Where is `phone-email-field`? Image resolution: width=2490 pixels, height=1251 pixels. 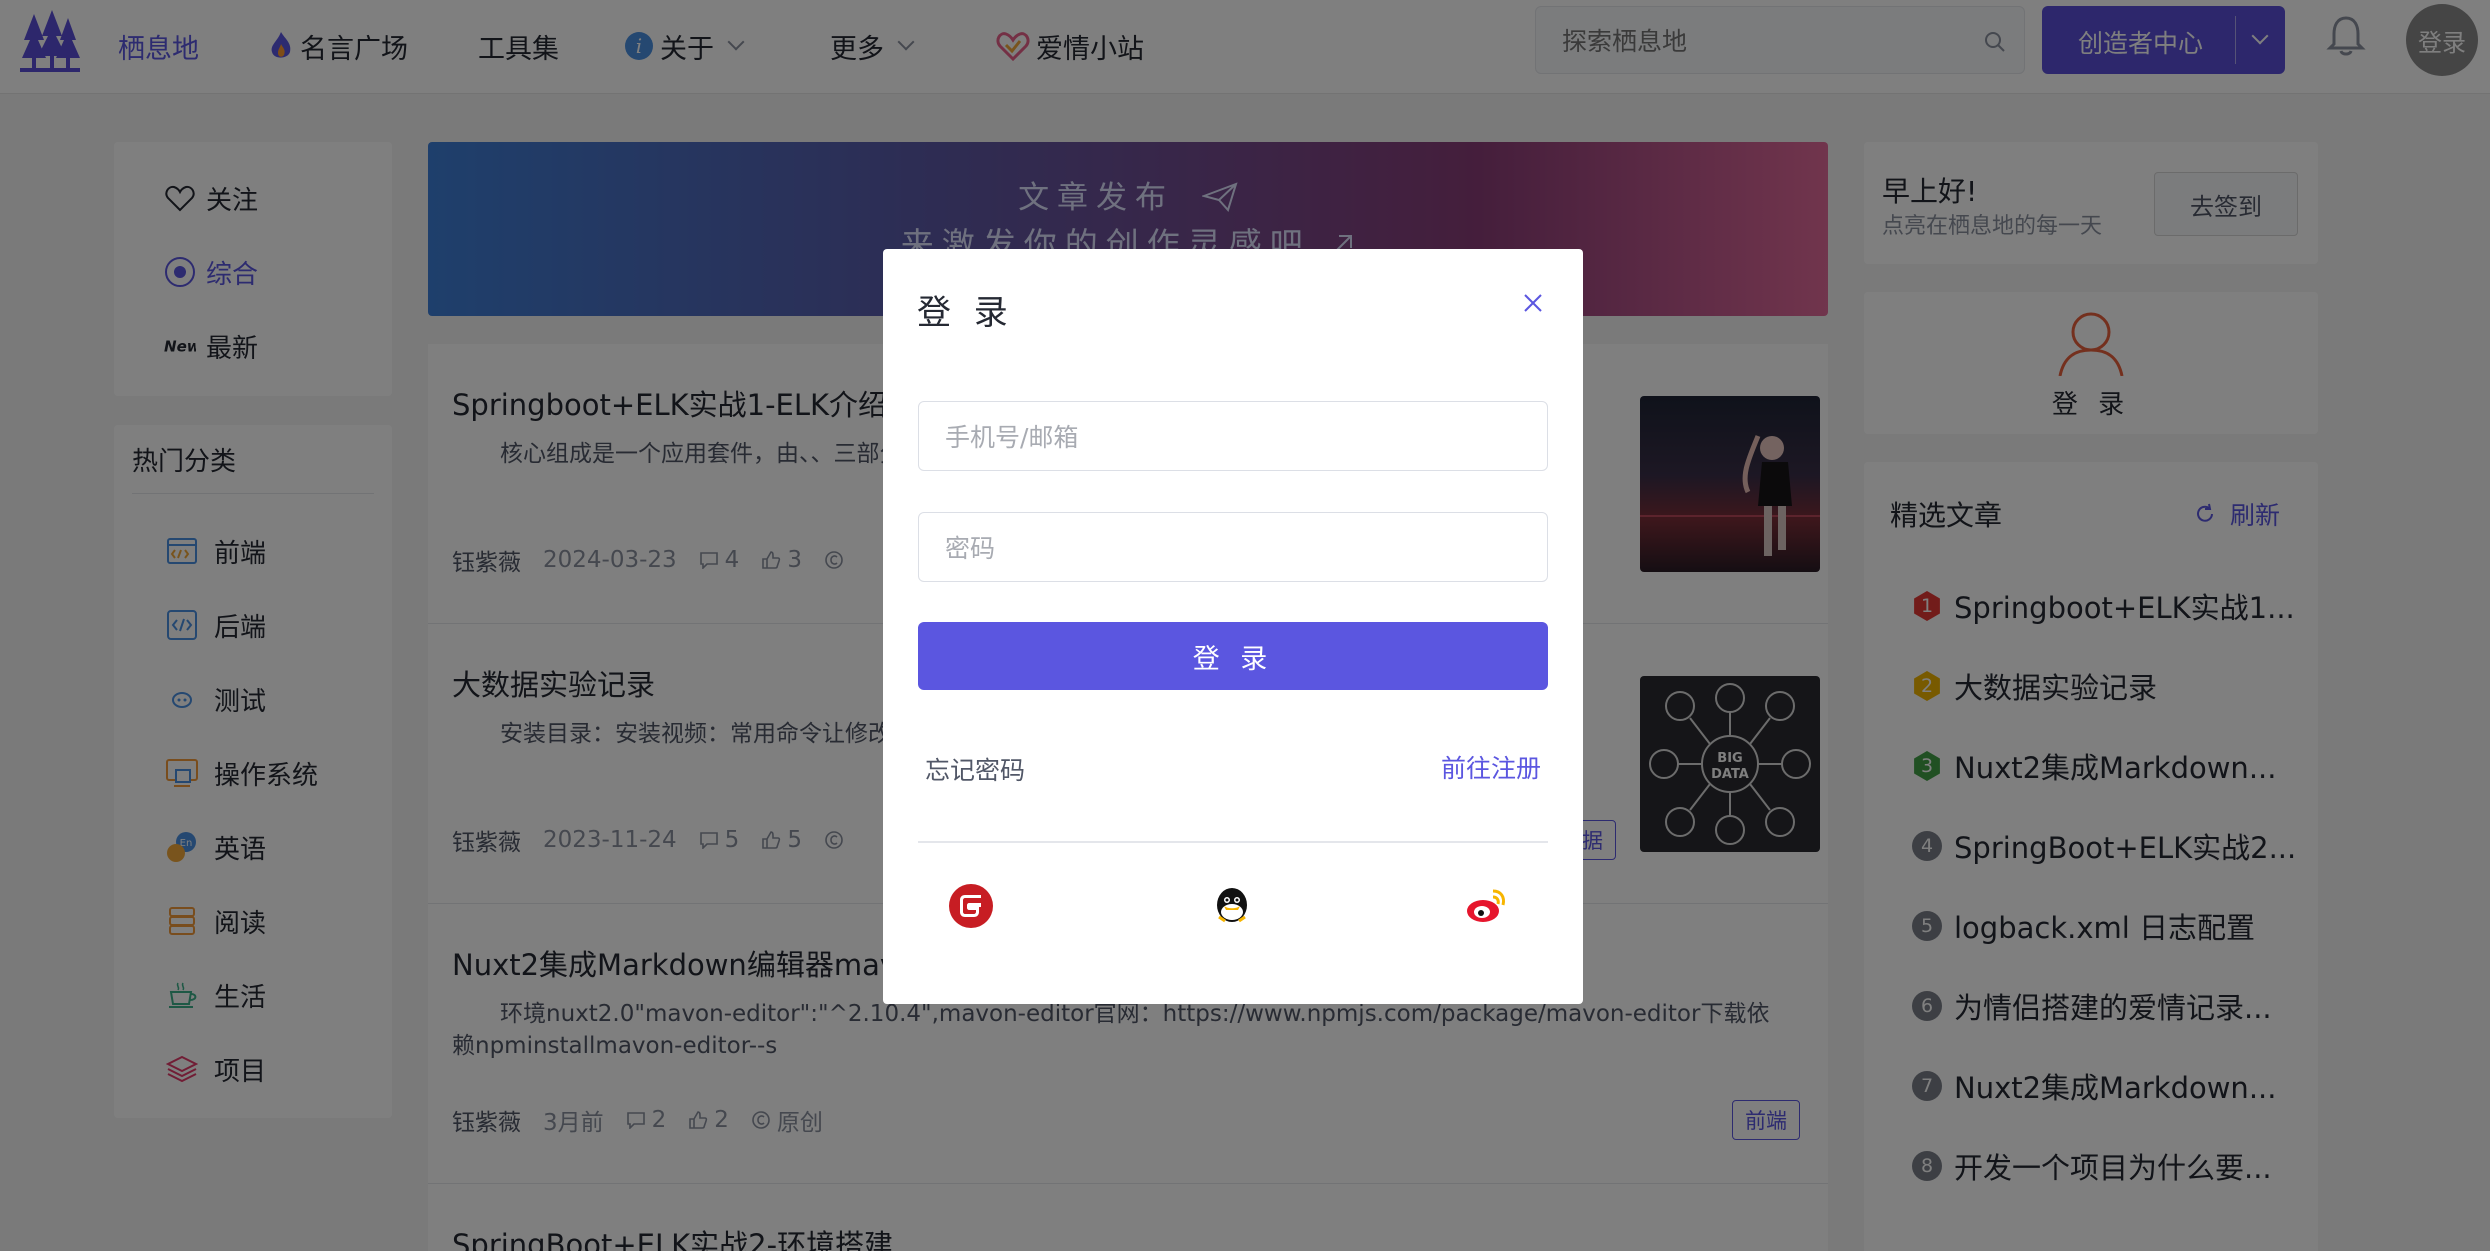 phone-email-field is located at coordinates (1233, 436).